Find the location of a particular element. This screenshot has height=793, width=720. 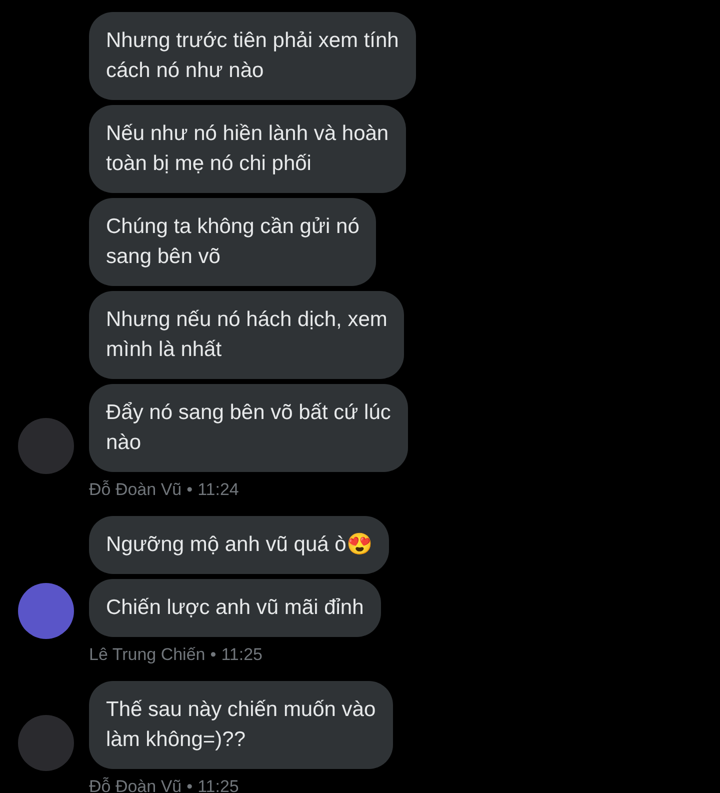

message-time: 11:24 is located at coordinates (218, 490).